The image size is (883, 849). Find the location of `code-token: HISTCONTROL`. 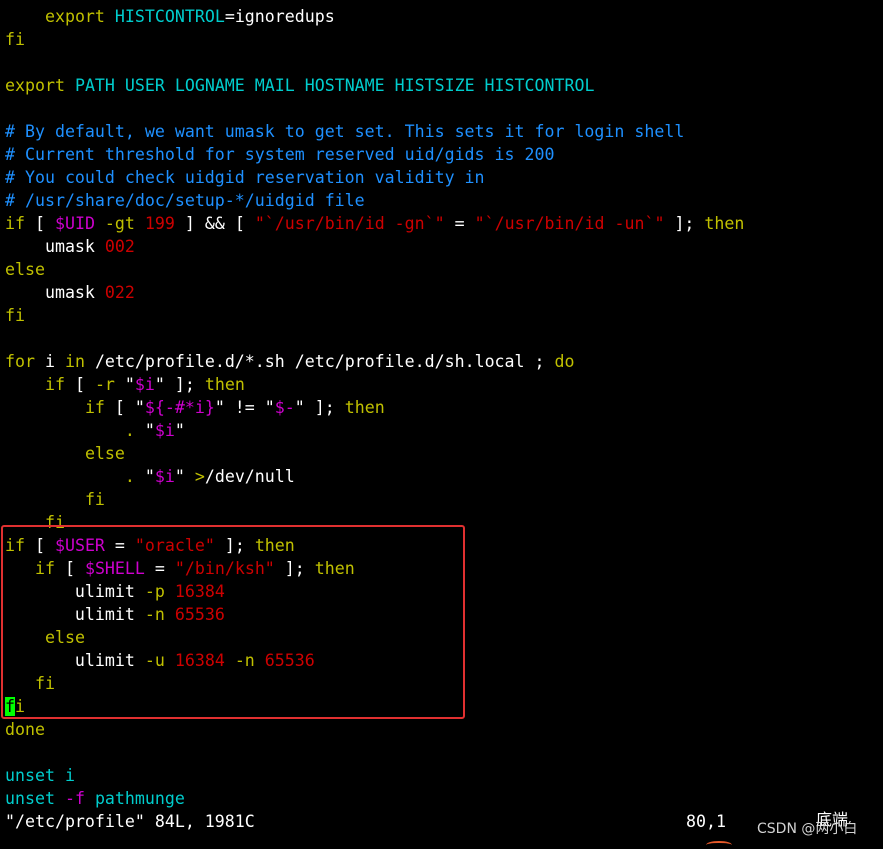

code-token: HISTCONTROL is located at coordinates (169, 16).